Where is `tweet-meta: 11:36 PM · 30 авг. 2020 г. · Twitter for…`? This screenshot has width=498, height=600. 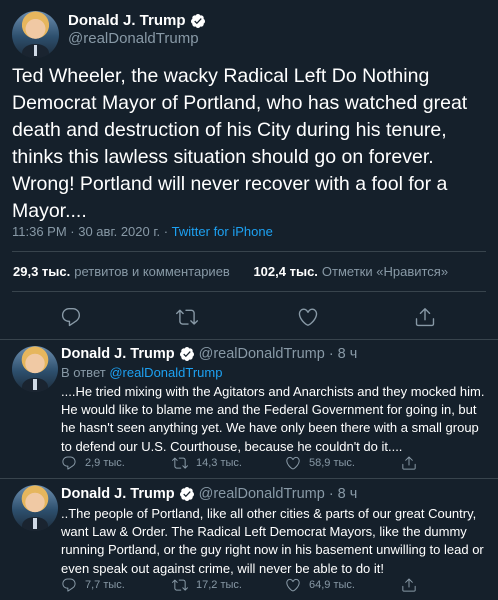 tweet-meta: 11:36 PM · 30 авг. 2020 г. · Twitter for… is located at coordinates (142, 231).